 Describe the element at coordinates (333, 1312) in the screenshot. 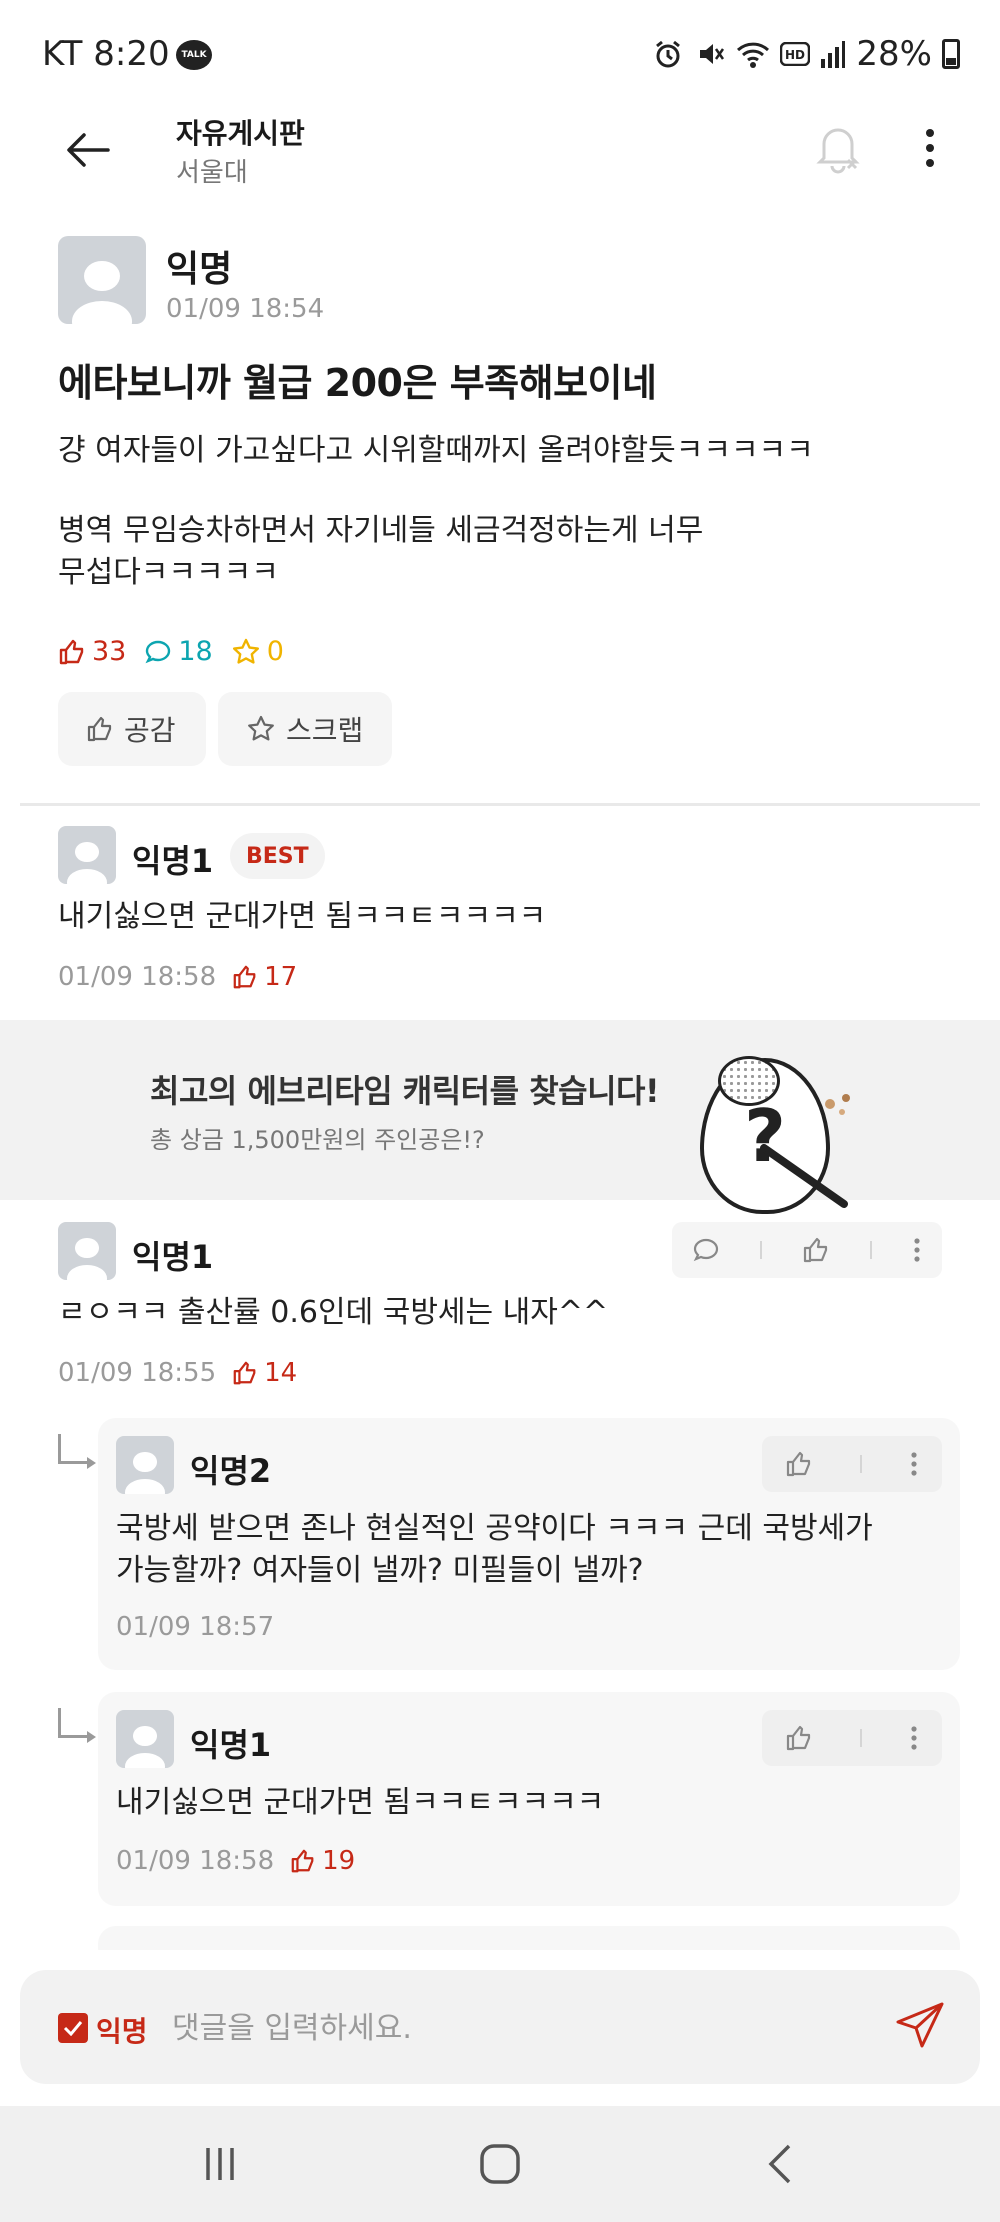

I see `comment-text: ㄹㅇㅋㅋ 출산률 0.6인데 국방세는 내자^^` at that location.